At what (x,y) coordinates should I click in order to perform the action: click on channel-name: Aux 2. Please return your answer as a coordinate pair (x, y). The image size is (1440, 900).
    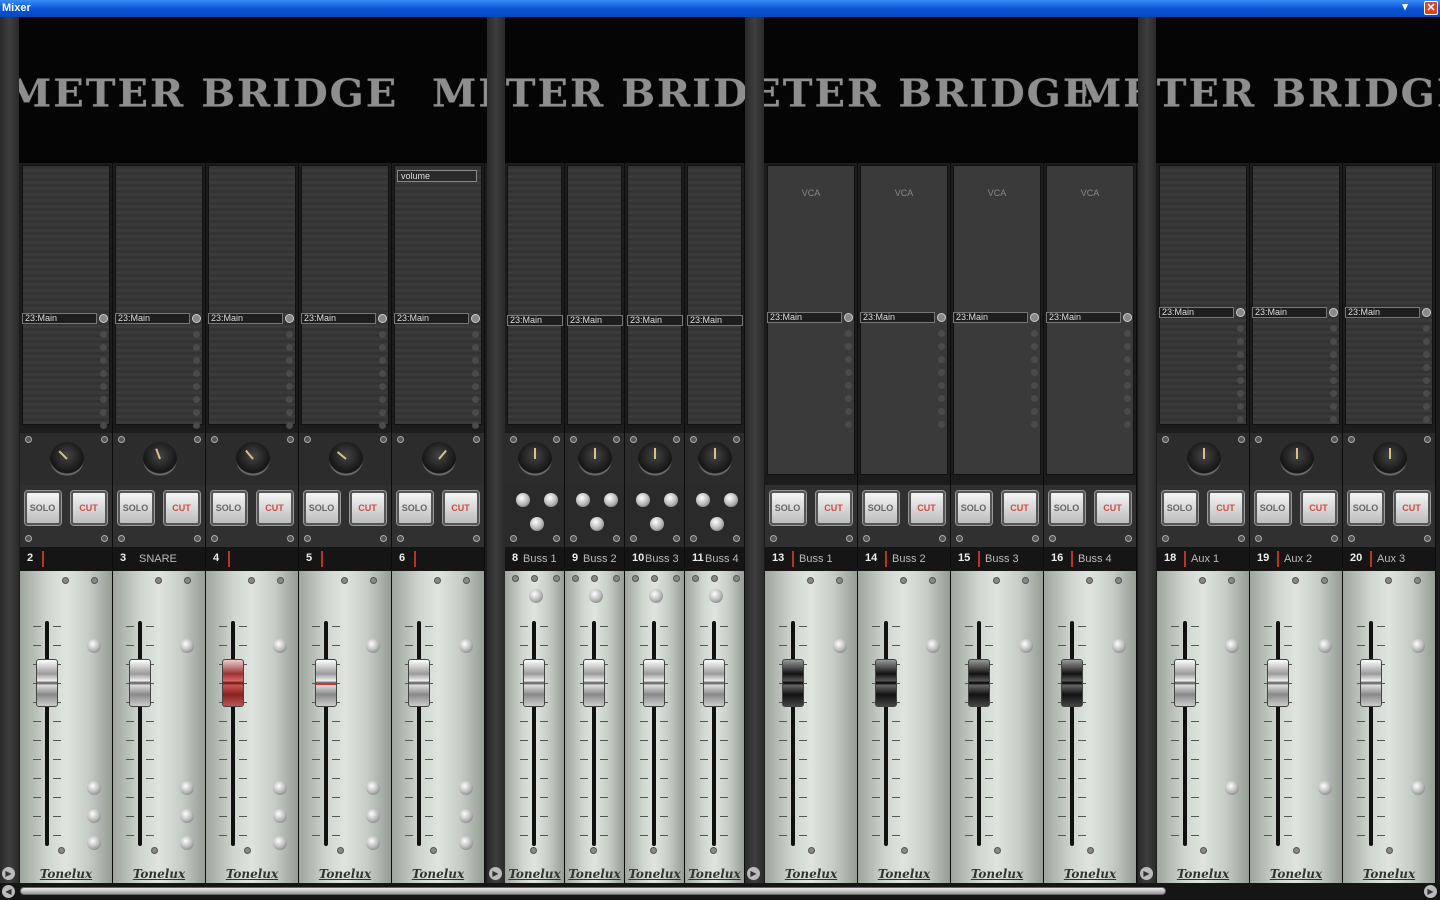
    Looking at the image, I should click on (1298, 559).